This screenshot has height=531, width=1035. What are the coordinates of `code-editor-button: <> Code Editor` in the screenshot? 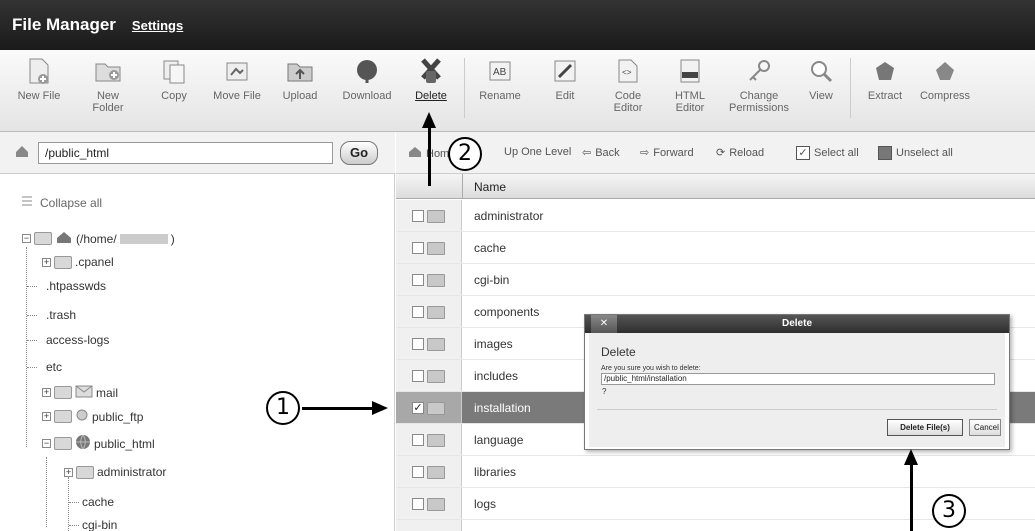 It's located at (628, 85).